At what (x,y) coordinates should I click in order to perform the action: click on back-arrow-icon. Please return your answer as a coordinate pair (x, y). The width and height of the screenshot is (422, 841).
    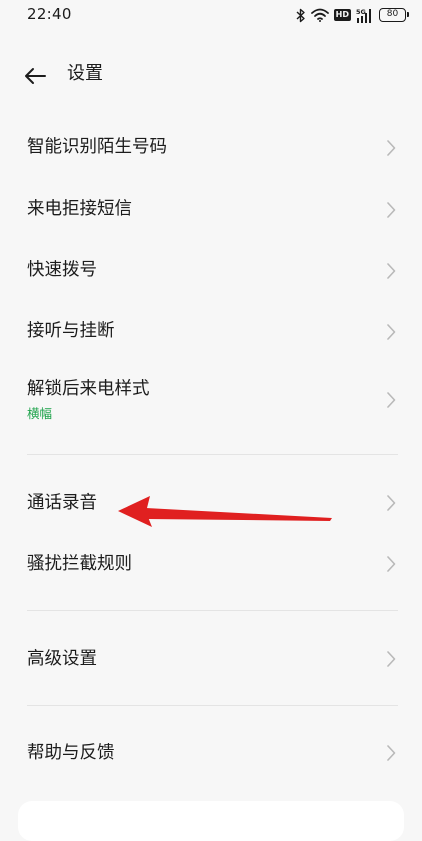
    Looking at the image, I should click on (35, 76).